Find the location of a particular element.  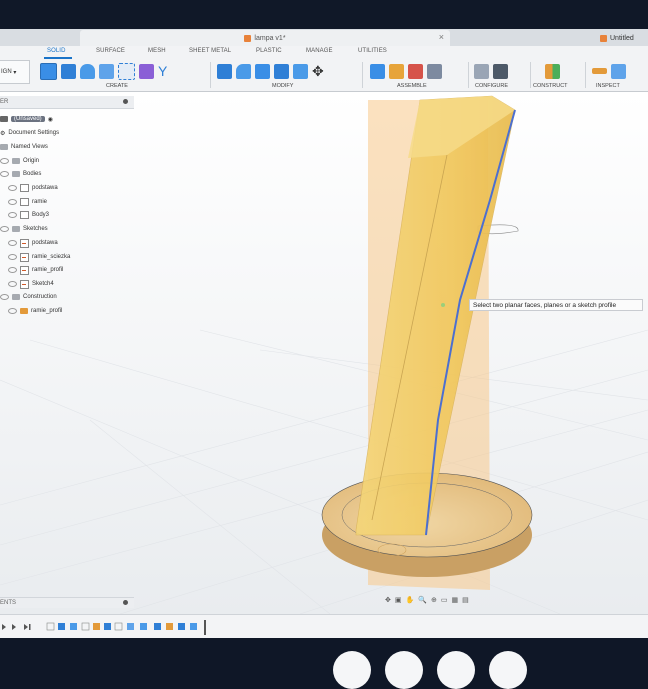

rigid-group-icon is located at coordinates (434, 71).